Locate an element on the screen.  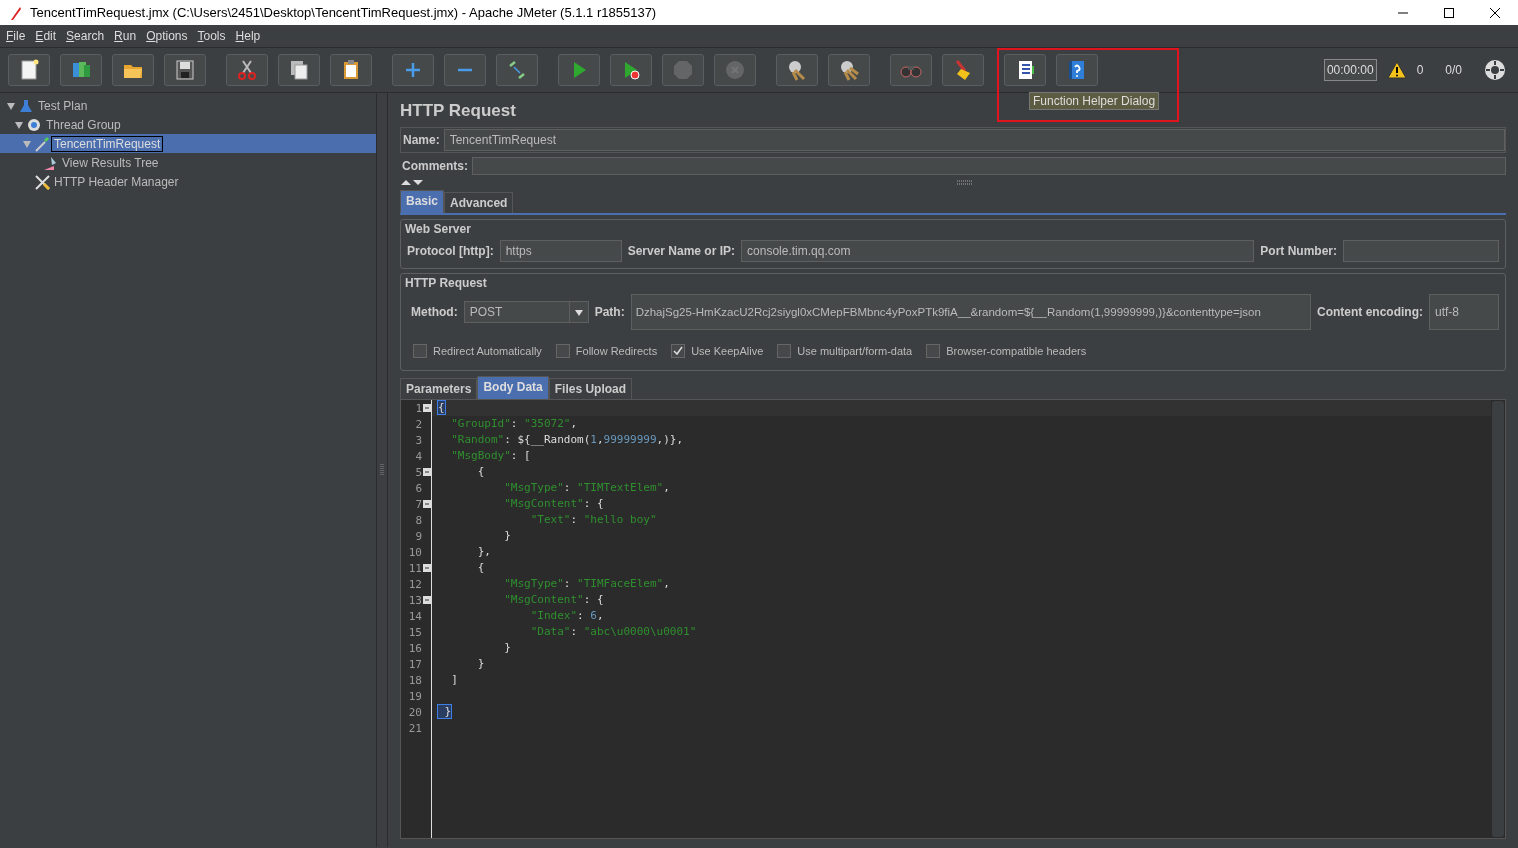
menu-item: Edit is located at coordinates (47, 36).